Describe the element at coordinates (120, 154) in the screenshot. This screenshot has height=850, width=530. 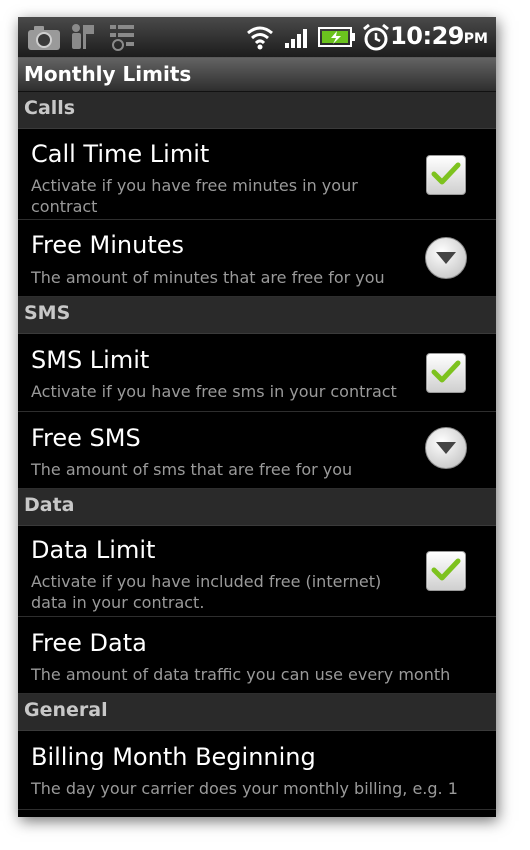
I see `pref-title: Call Time Limit` at that location.